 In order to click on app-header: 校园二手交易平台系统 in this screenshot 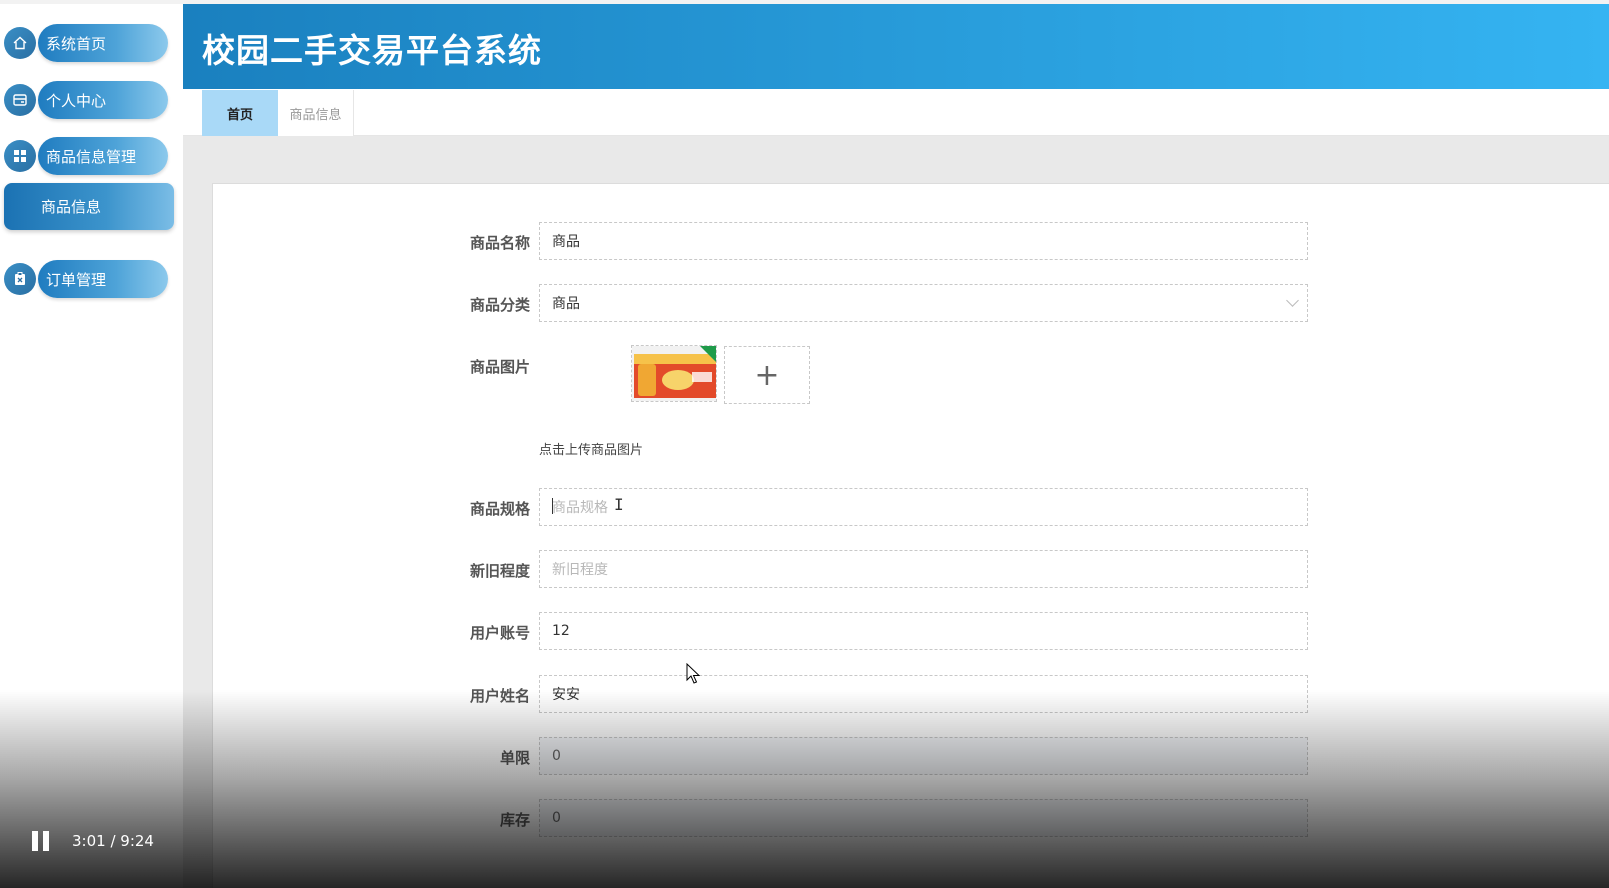, I will do `click(896, 46)`.